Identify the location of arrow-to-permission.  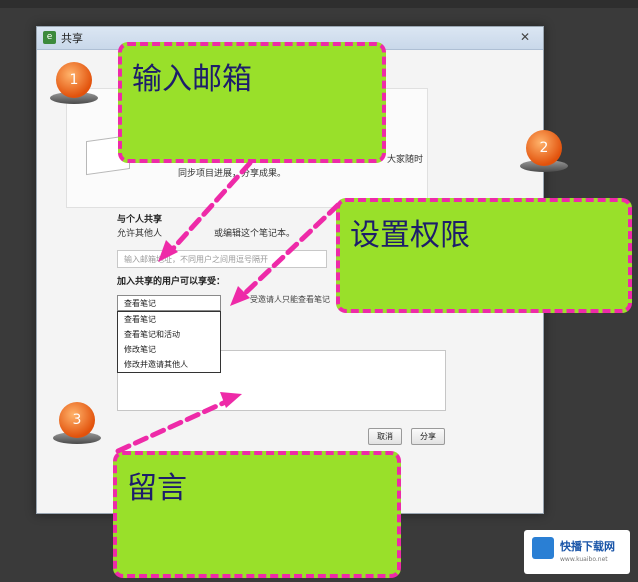
(289, 251).